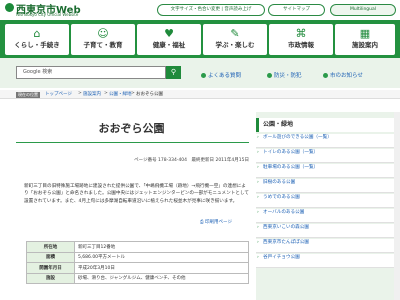 This screenshot has width=400, height=300. I want to click on row-label: 所在地, so click(50, 247).